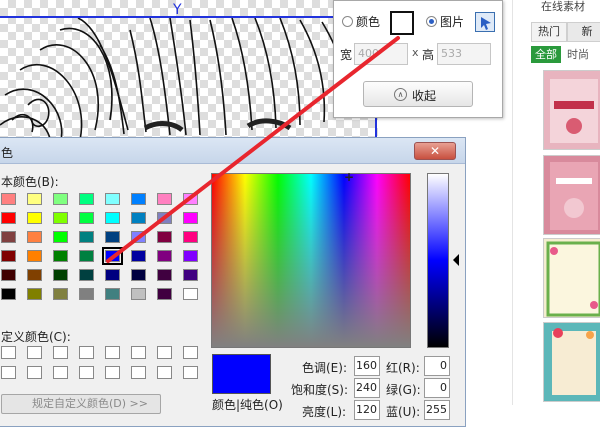  Describe the element at coordinates (464, 54) in the screenshot. I see `height-field: 533` at that location.